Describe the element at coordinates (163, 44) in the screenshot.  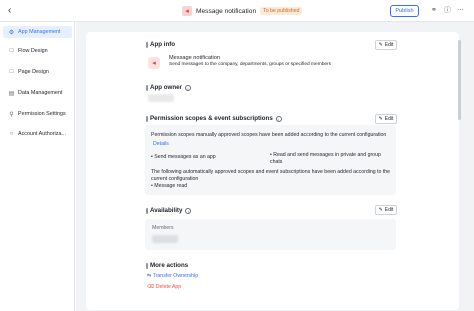
I see `section-title-app-info: App info` at that location.